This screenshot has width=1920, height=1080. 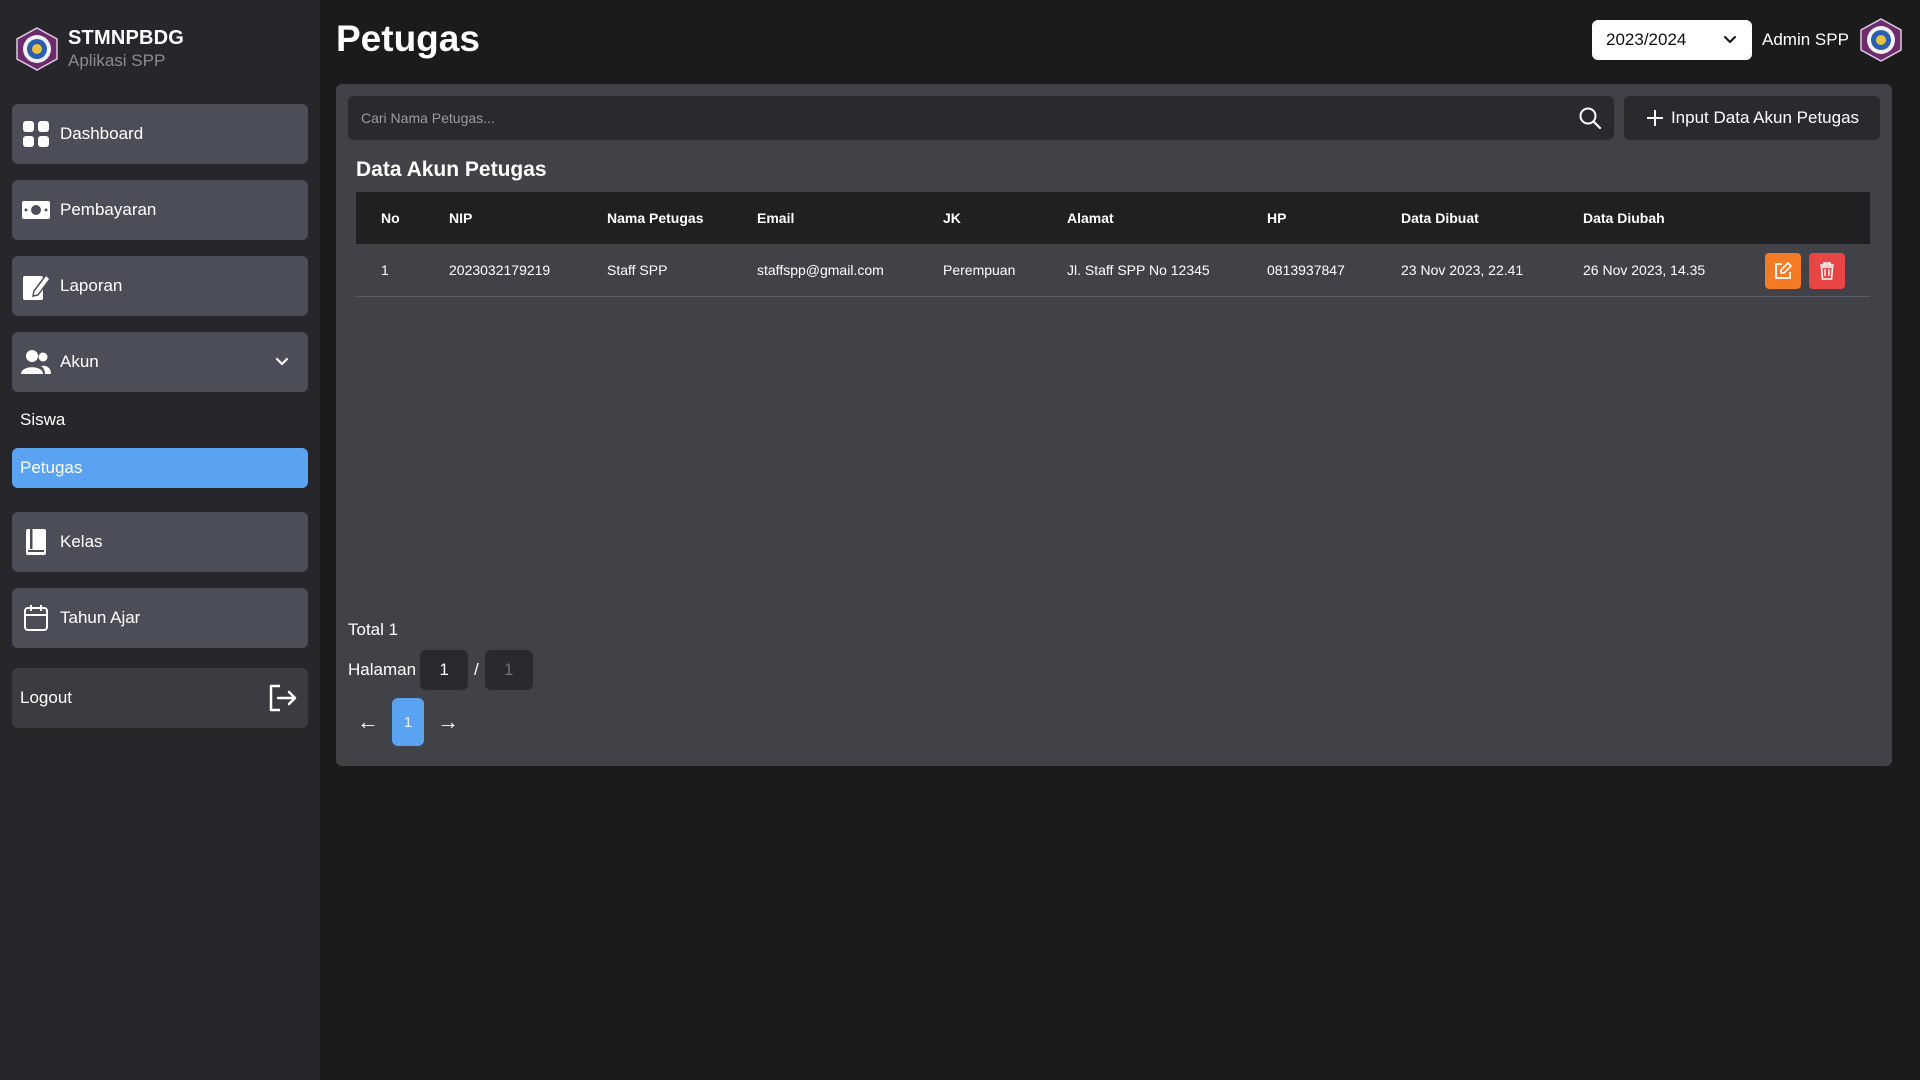 What do you see at coordinates (91, 285) in the screenshot?
I see `sidebar-item-label: Laporan` at bounding box center [91, 285].